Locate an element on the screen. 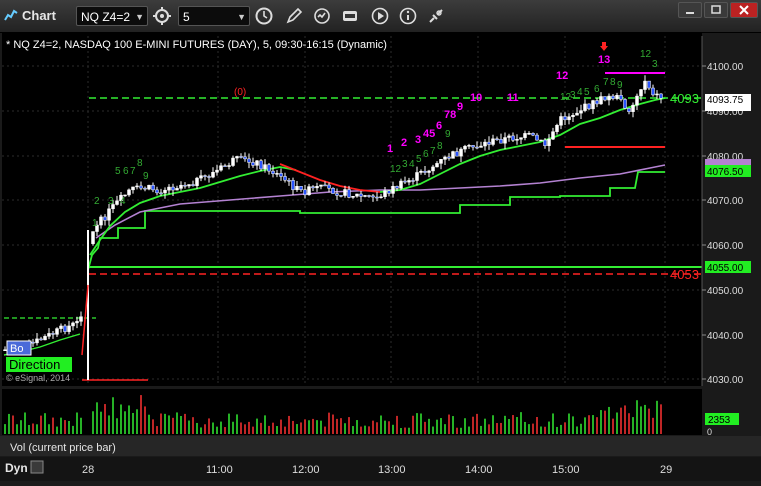 This screenshot has height=486, width=761. interval-value: 5 is located at coordinates (186, 17).